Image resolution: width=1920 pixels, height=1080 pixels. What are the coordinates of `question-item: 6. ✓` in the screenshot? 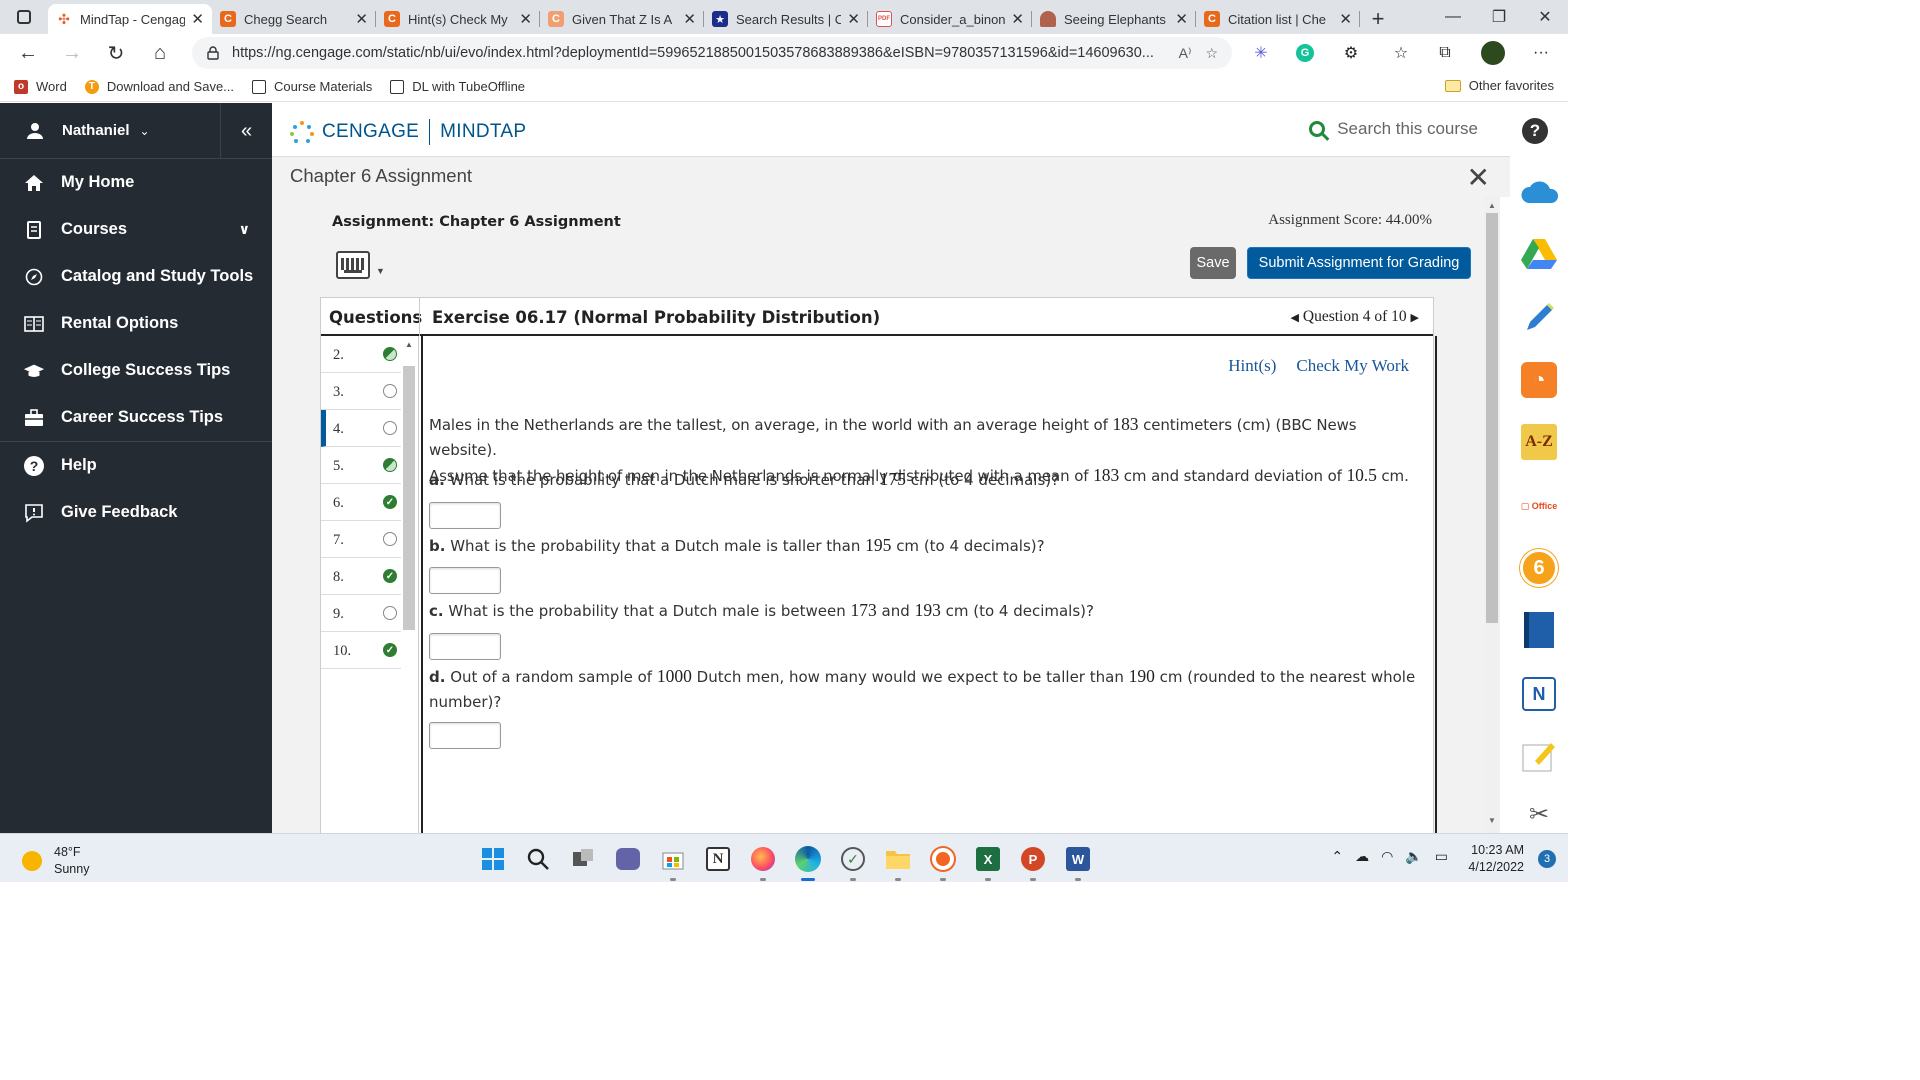 It's located at (361, 502).